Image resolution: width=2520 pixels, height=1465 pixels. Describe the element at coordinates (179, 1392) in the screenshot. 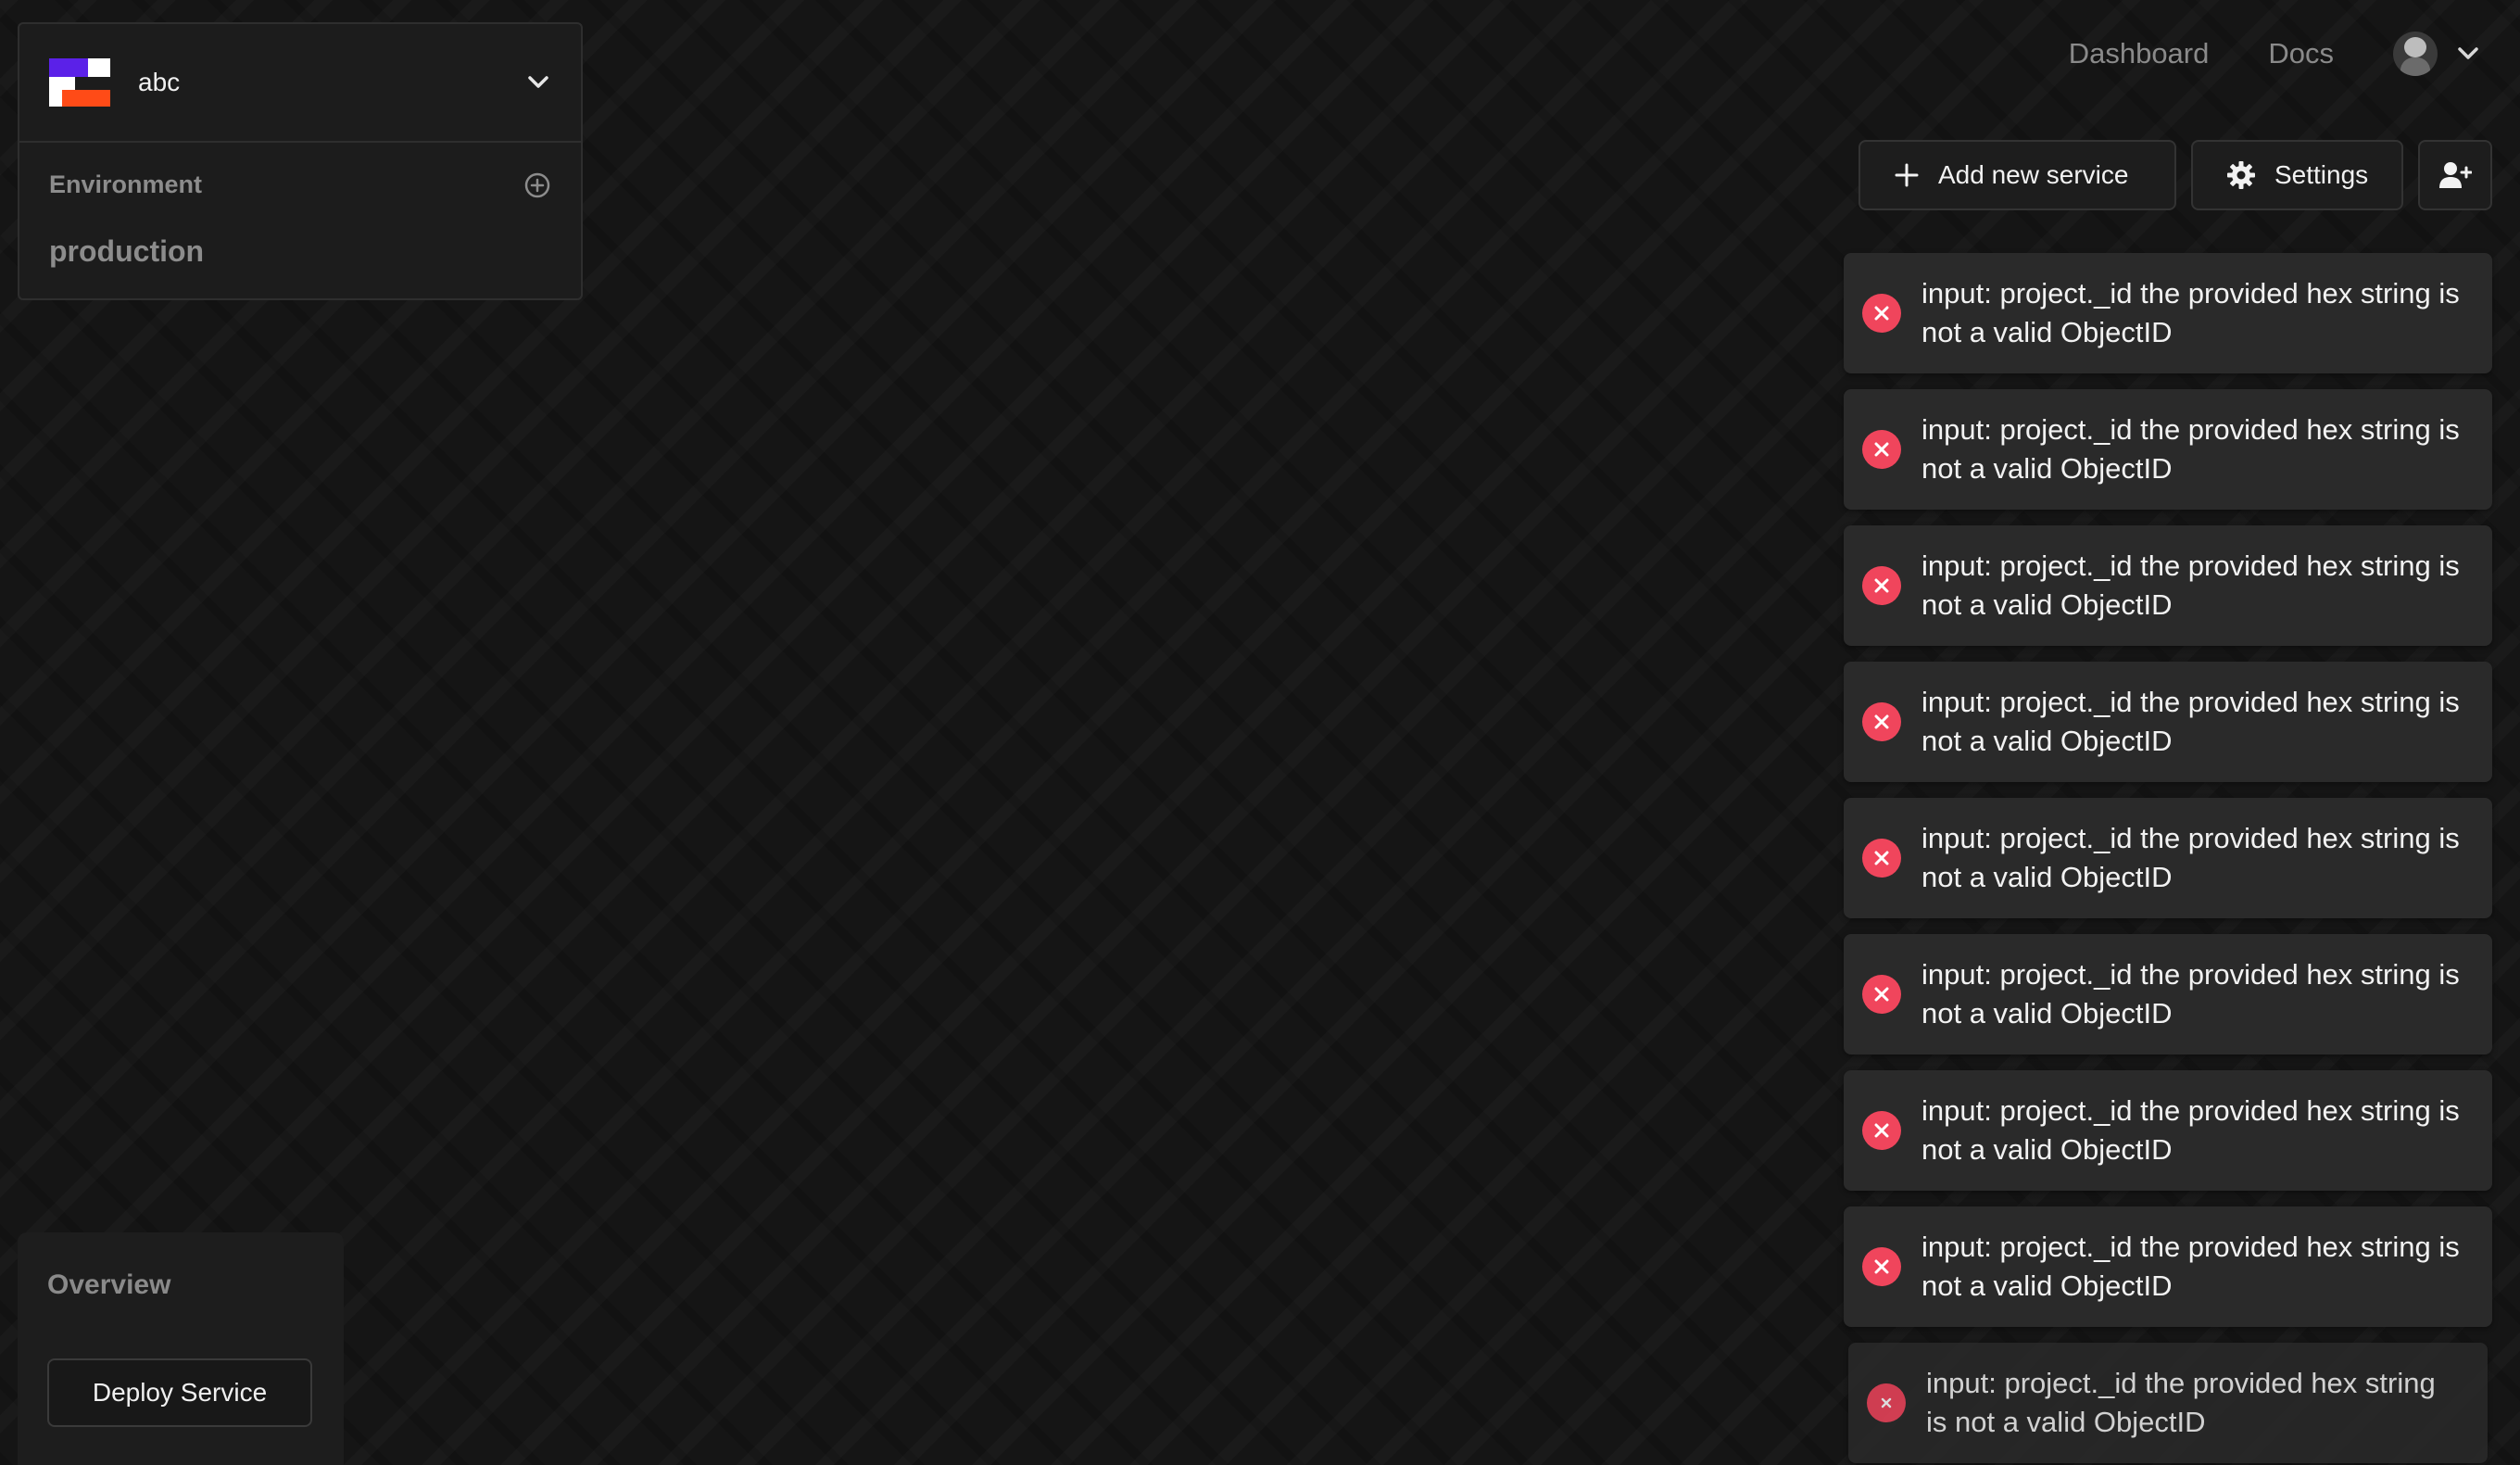

I see `deploy-service-button: Deploy Service` at that location.